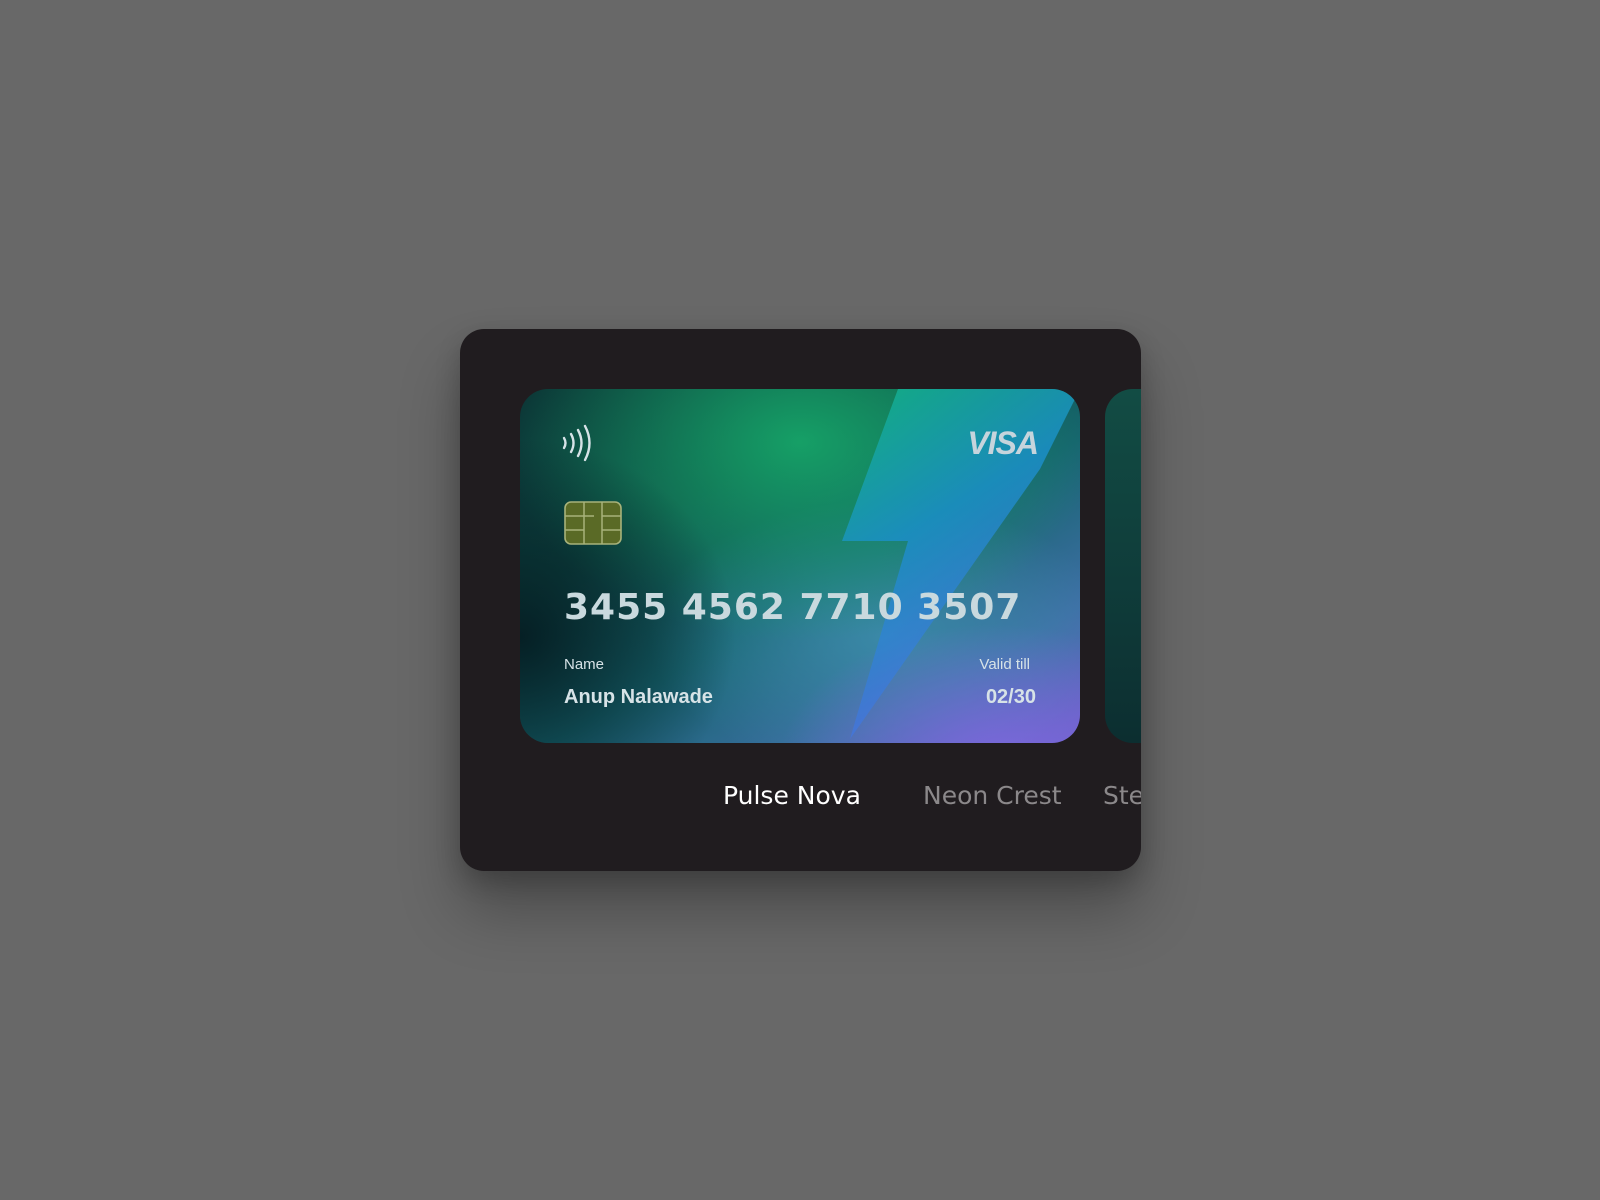 This screenshot has height=1200, width=1600. Describe the element at coordinates (593, 523) in the screenshot. I see `chip-icon` at that location.